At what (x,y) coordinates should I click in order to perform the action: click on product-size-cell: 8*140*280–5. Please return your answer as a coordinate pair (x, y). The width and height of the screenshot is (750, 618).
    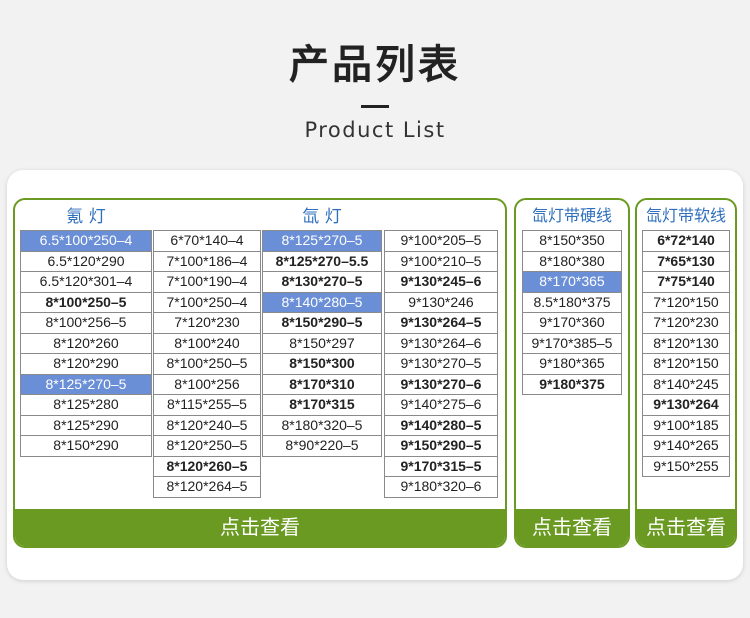
    Looking at the image, I should click on (322, 302).